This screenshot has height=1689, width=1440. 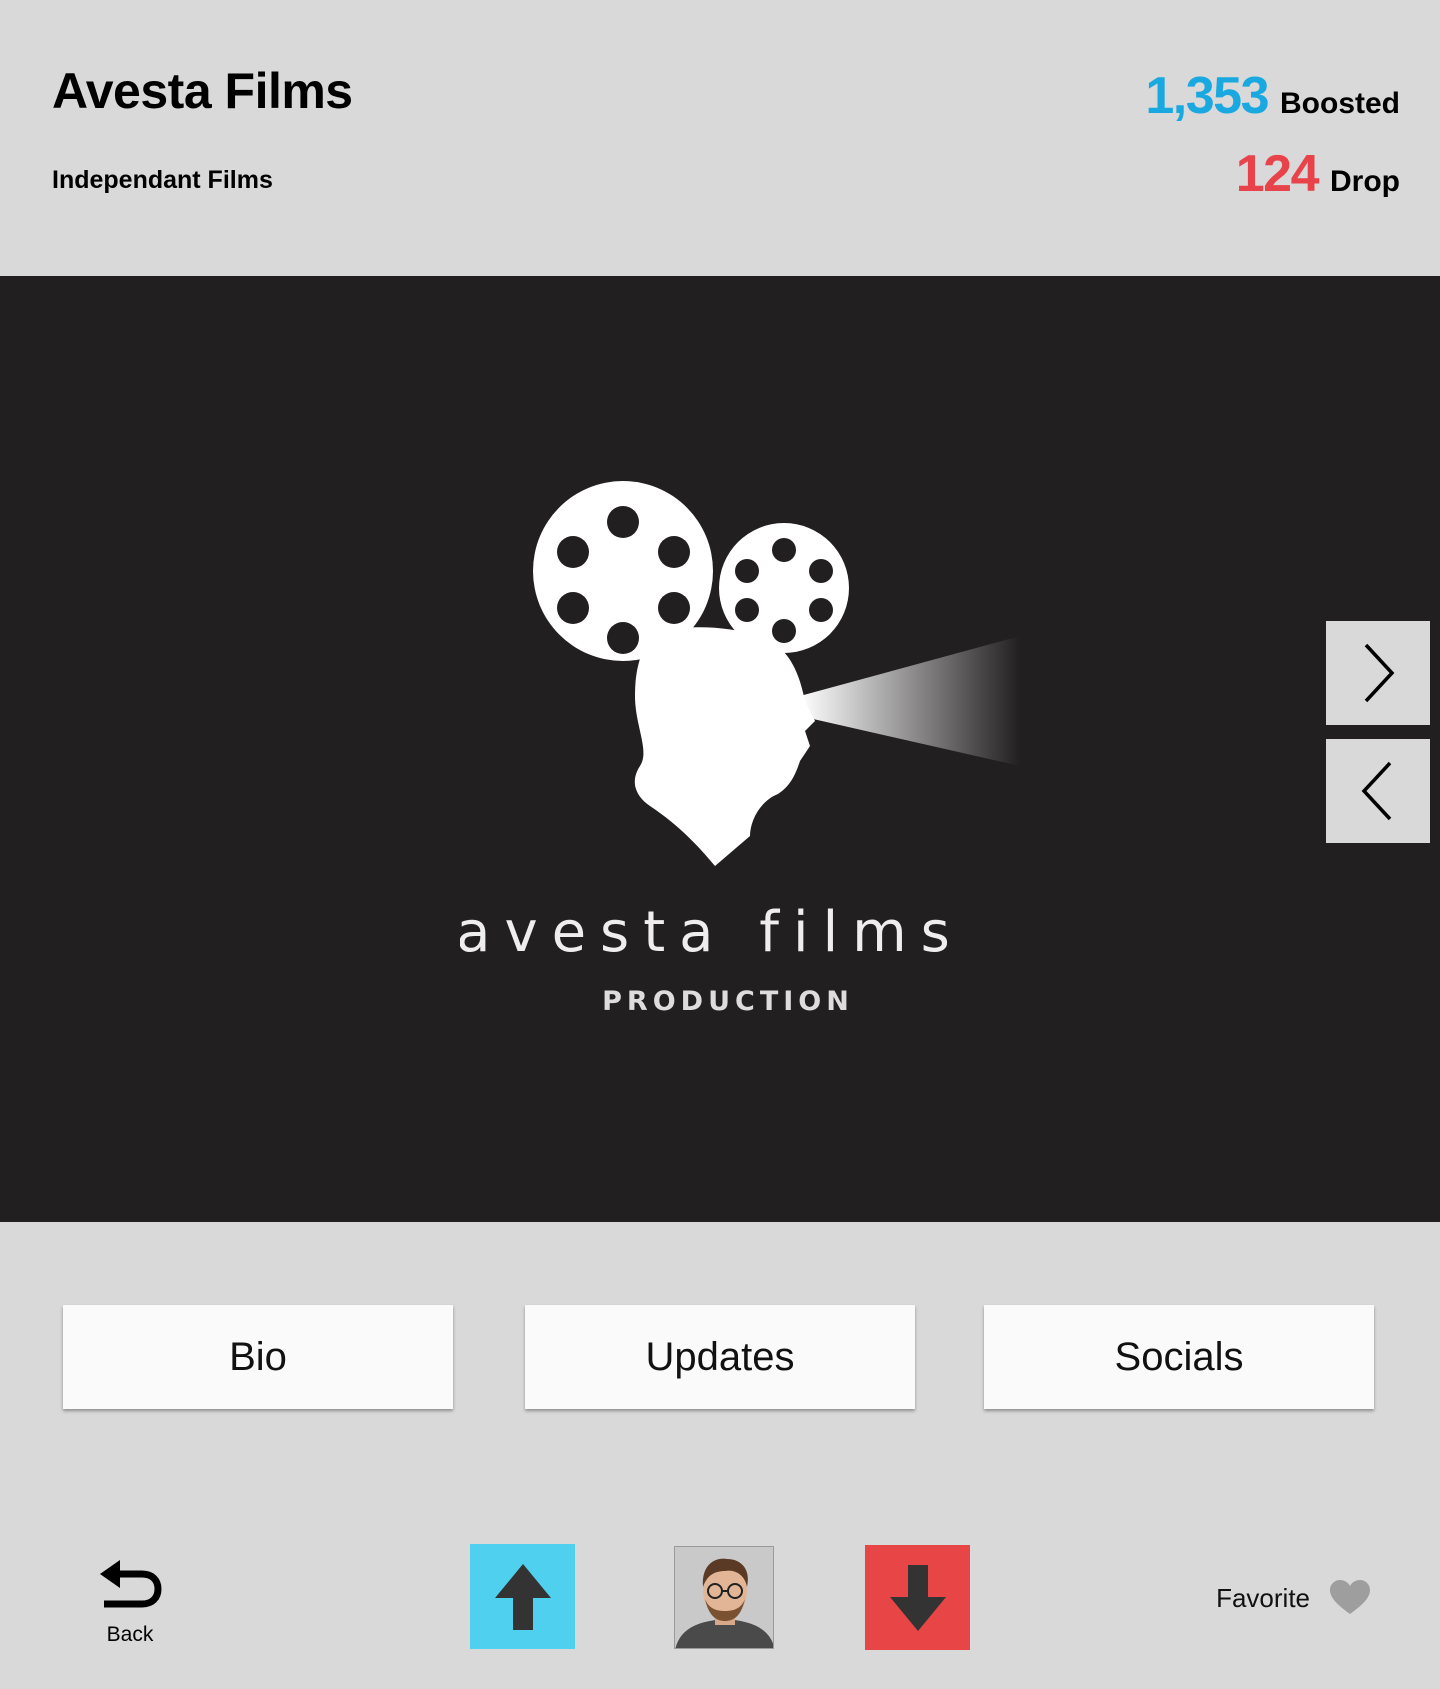 What do you see at coordinates (1340, 103) in the screenshot?
I see `boosted-label: Boosted` at bounding box center [1340, 103].